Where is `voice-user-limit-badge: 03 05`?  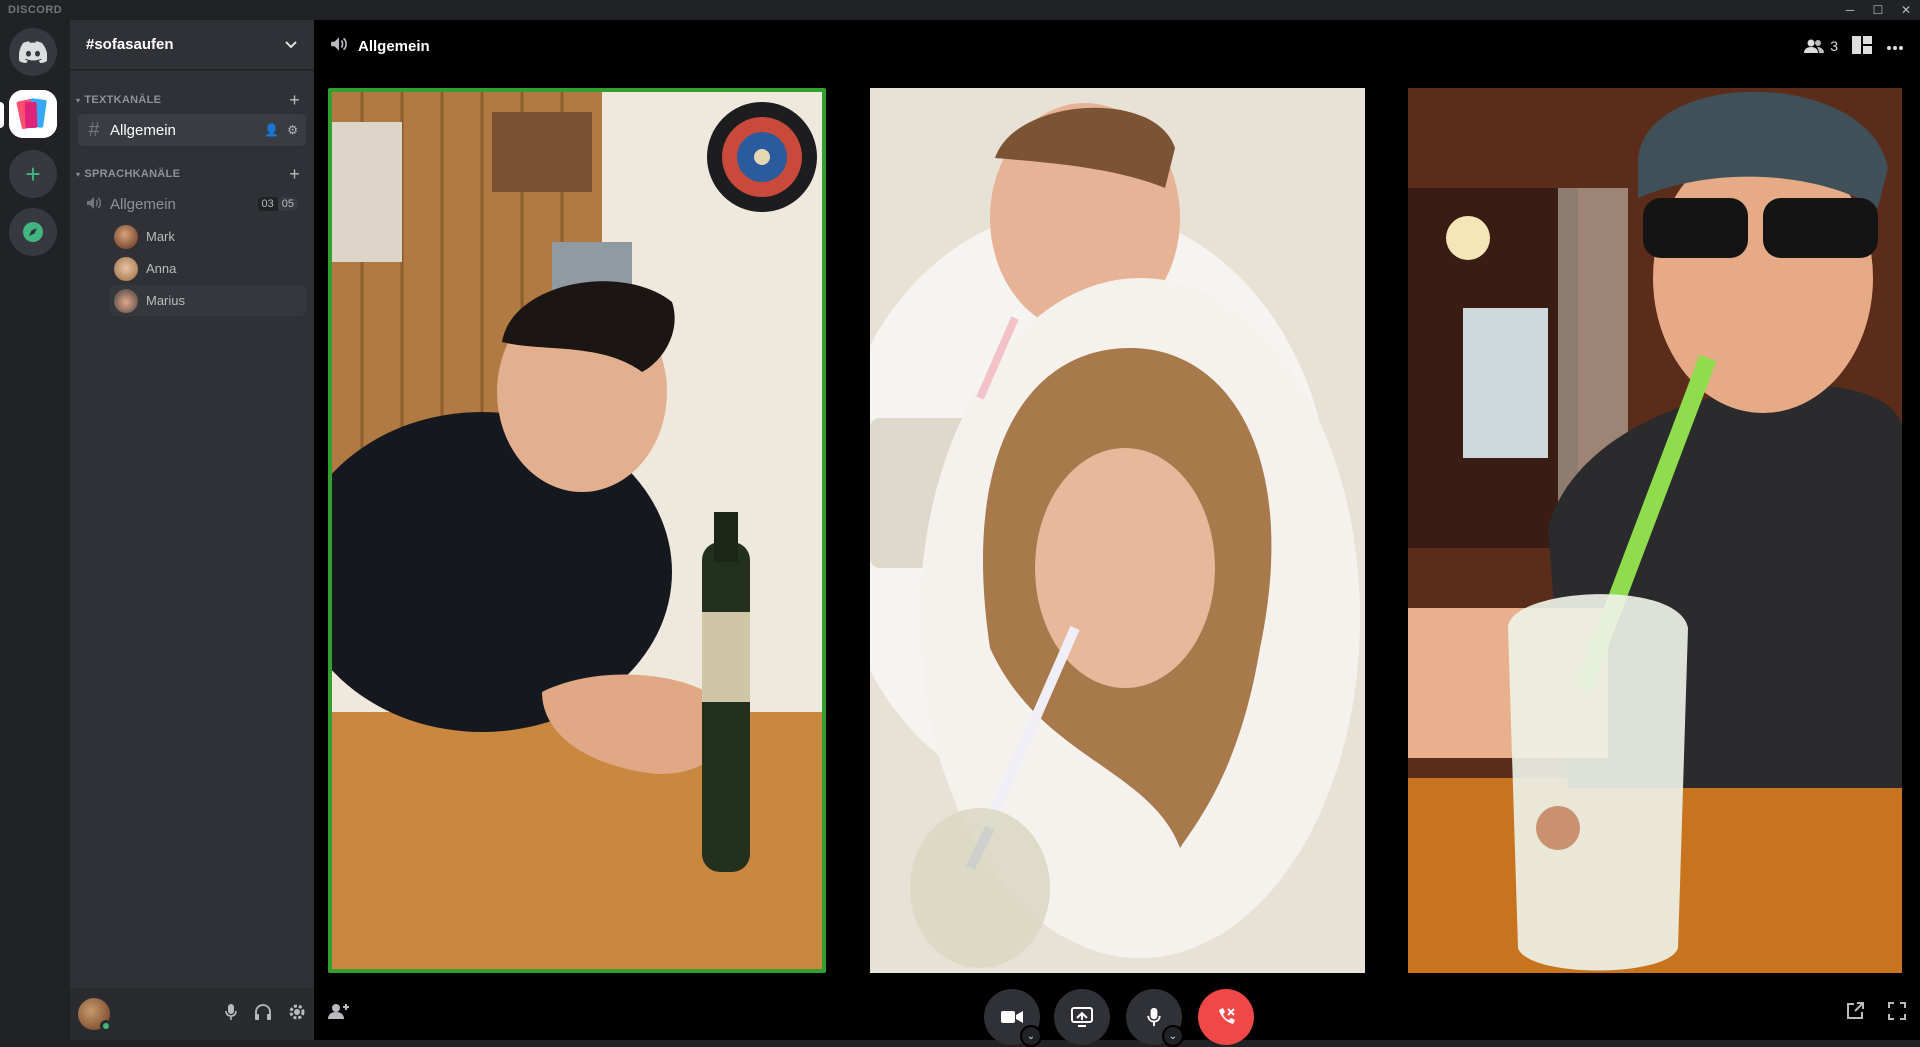 voice-user-limit-badge: 03 05 is located at coordinates (277, 204).